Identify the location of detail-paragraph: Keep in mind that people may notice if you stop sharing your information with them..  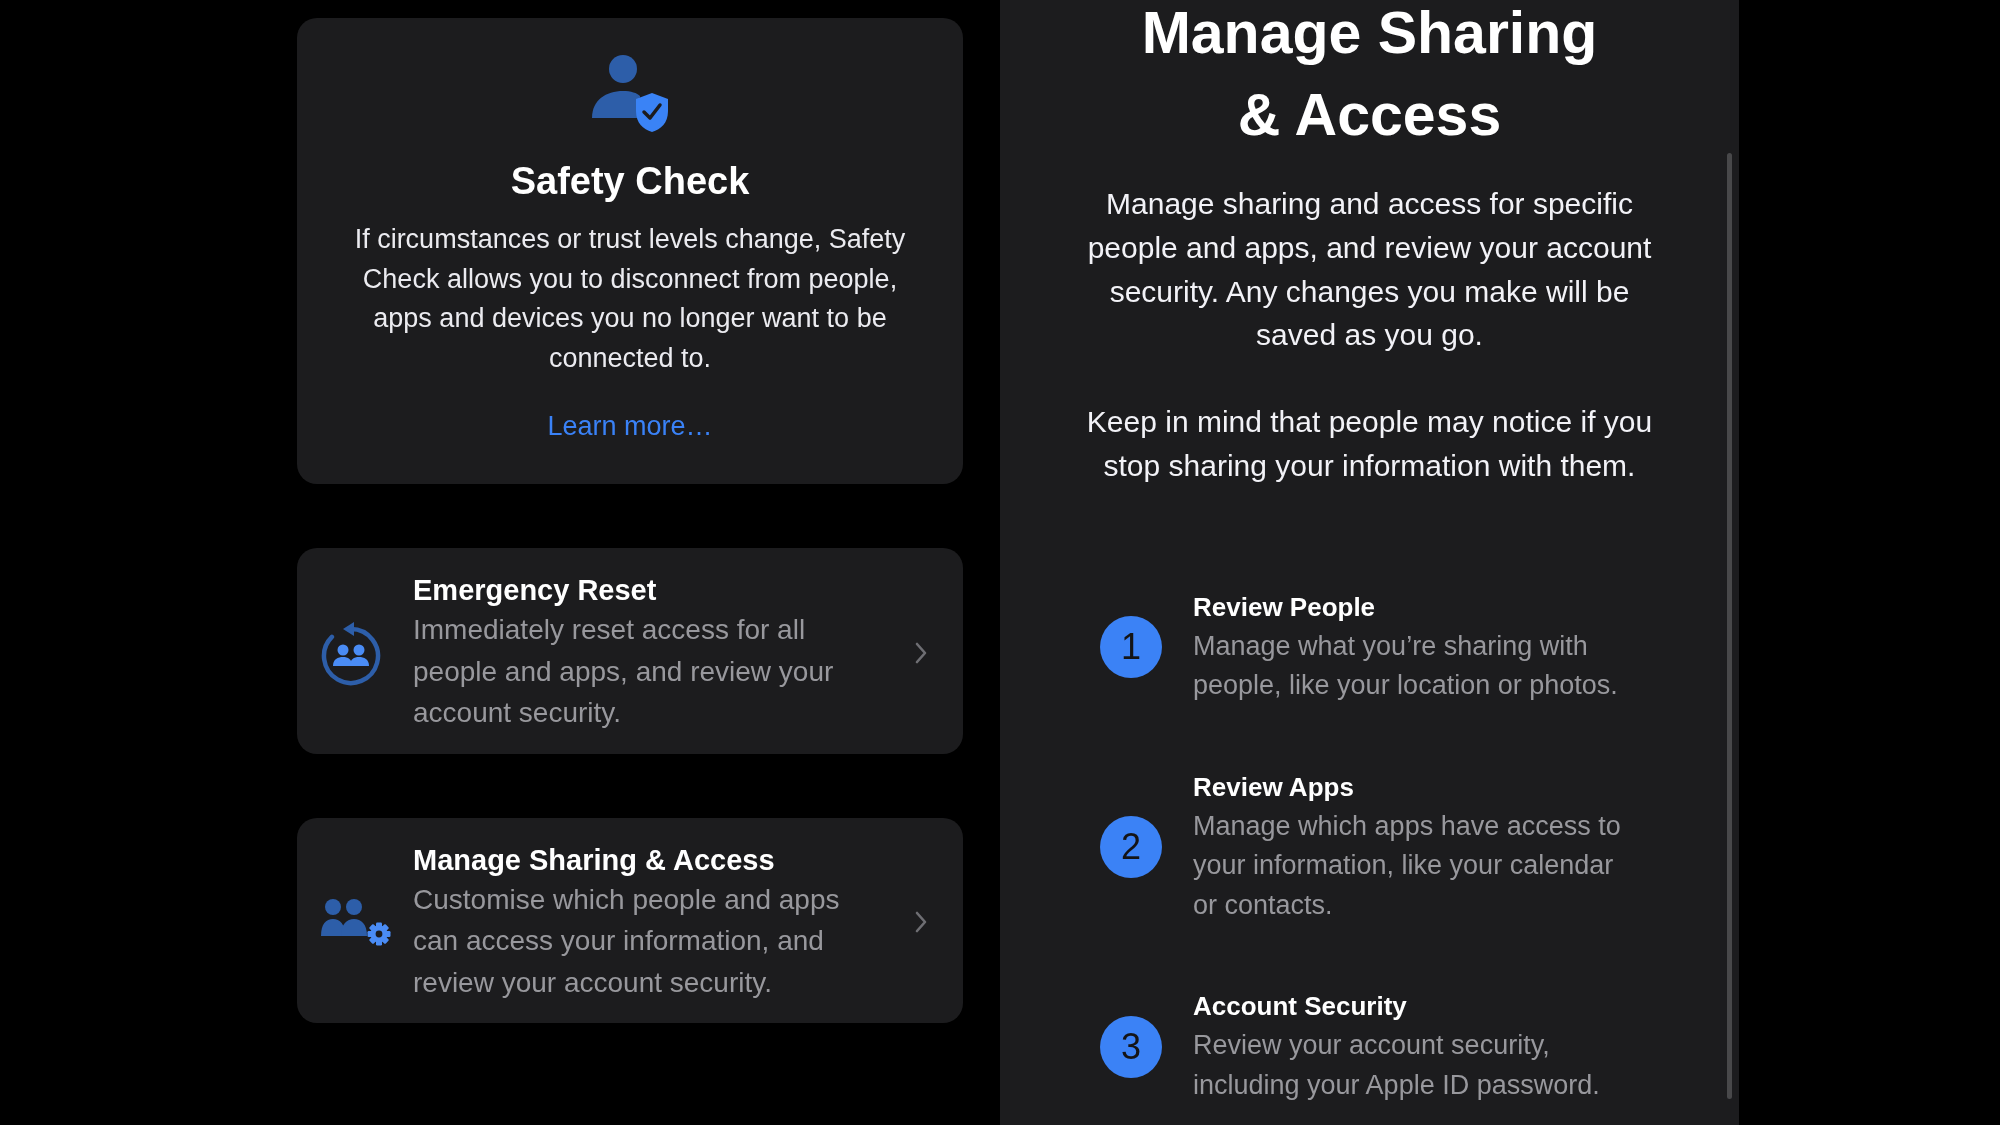
(1369, 444).